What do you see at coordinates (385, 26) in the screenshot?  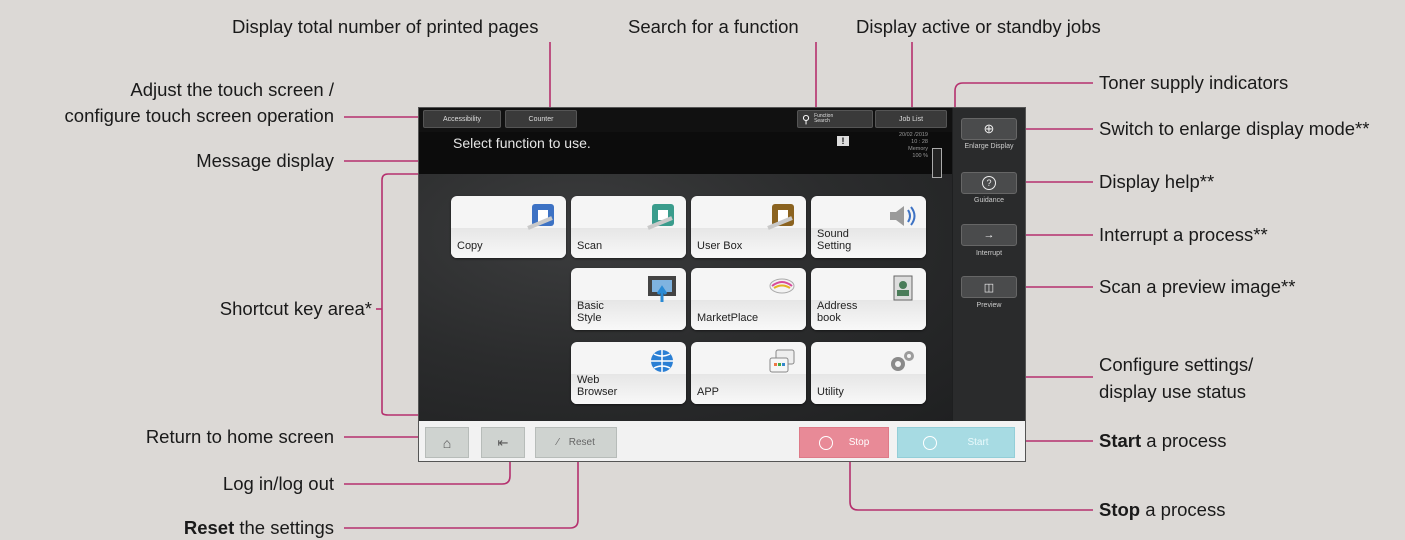 I see `callout-total-pages: Display total number of printed pages` at bounding box center [385, 26].